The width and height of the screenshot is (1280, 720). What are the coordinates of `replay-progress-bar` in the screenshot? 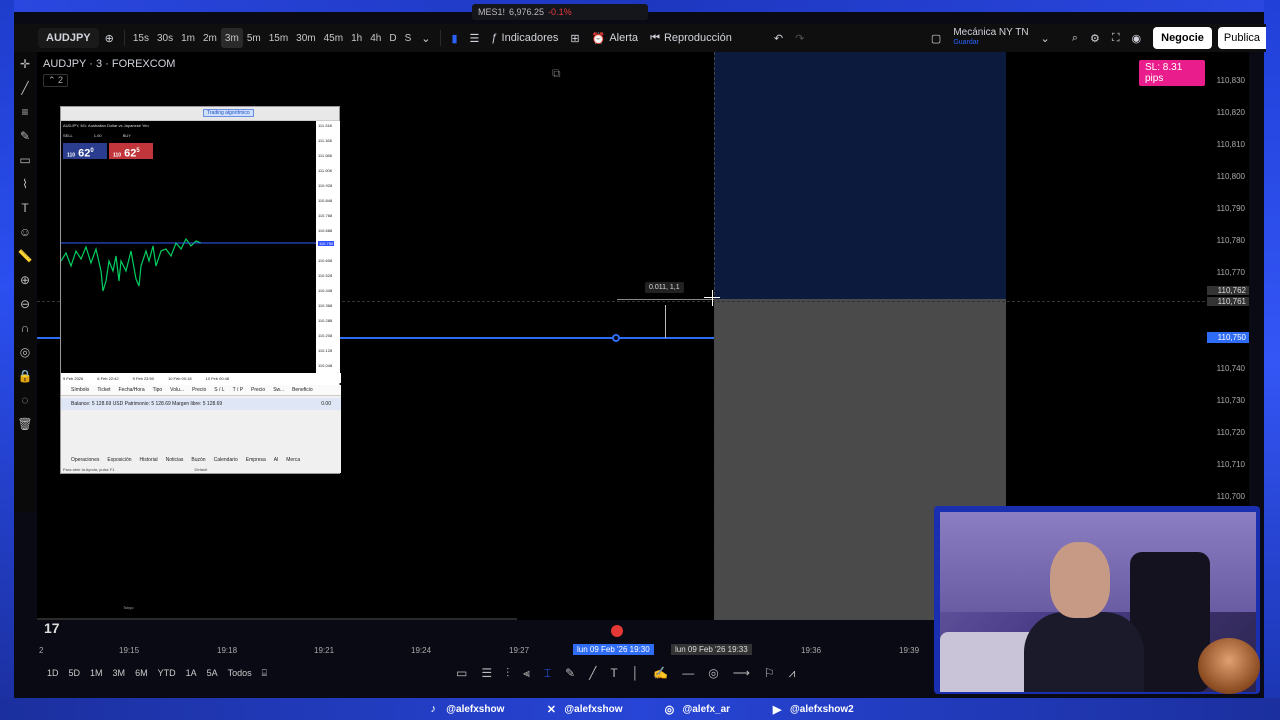 It's located at (277, 619).